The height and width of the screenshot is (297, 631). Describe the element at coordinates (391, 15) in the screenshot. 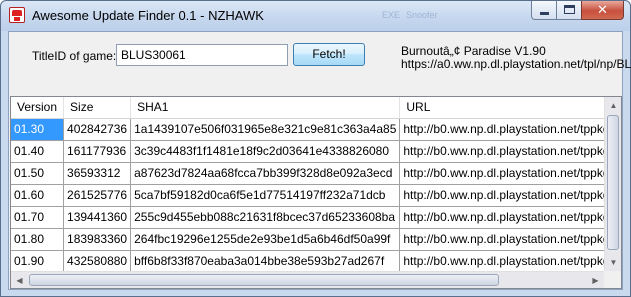

I see `background-label-exe: EXE` at that location.